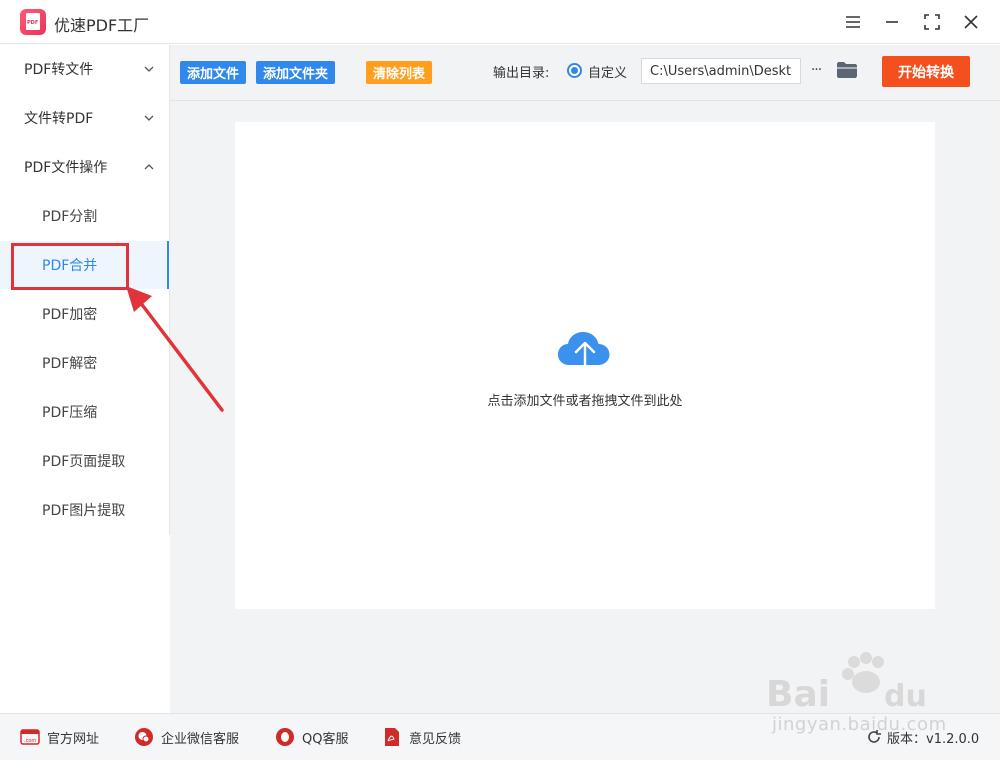  Describe the element at coordinates (30, 737) in the screenshot. I see `website-icon: .com` at that location.